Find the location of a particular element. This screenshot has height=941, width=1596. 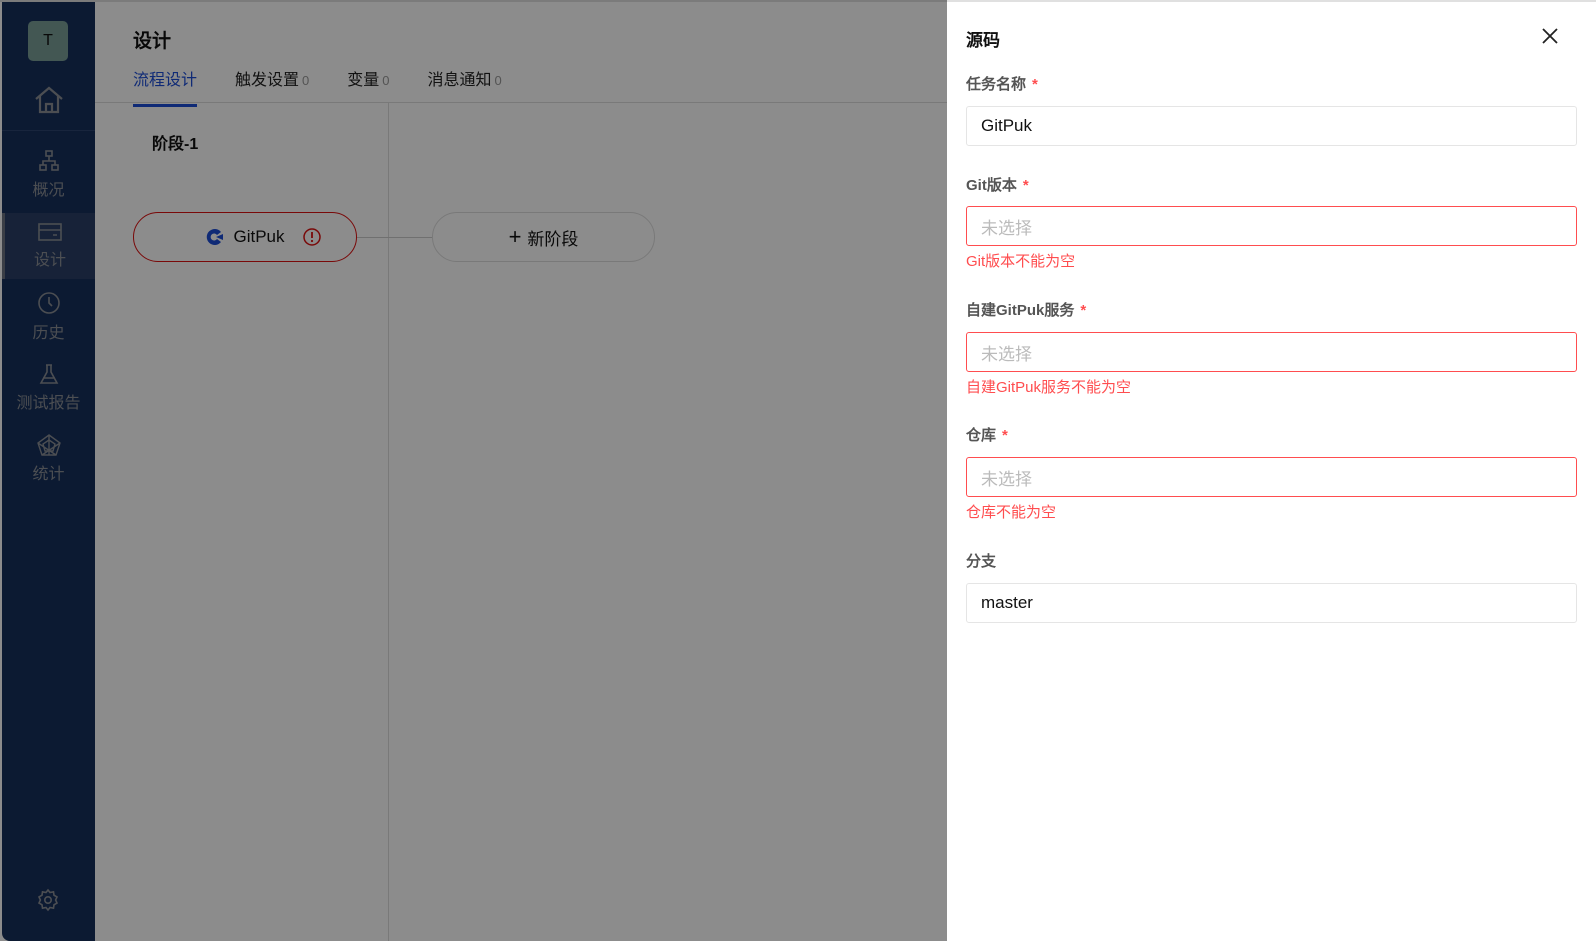

label-text: Git版本 is located at coordinates (991, 185).